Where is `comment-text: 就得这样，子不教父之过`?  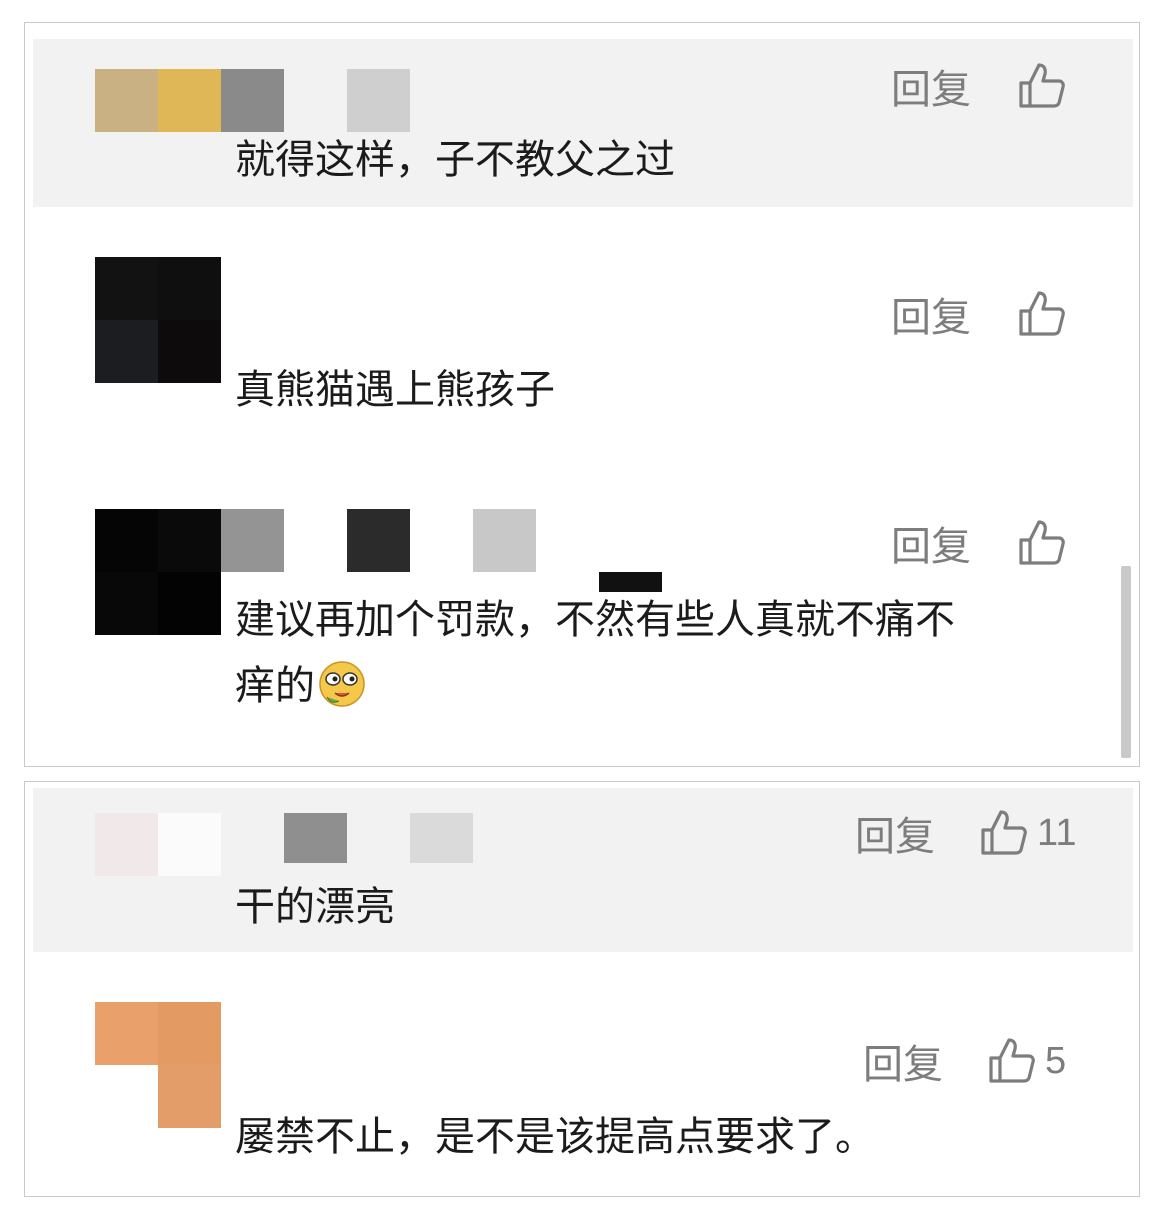 comment-text: 就得这样，子不教父之过 is located at coordinates (455, 160).